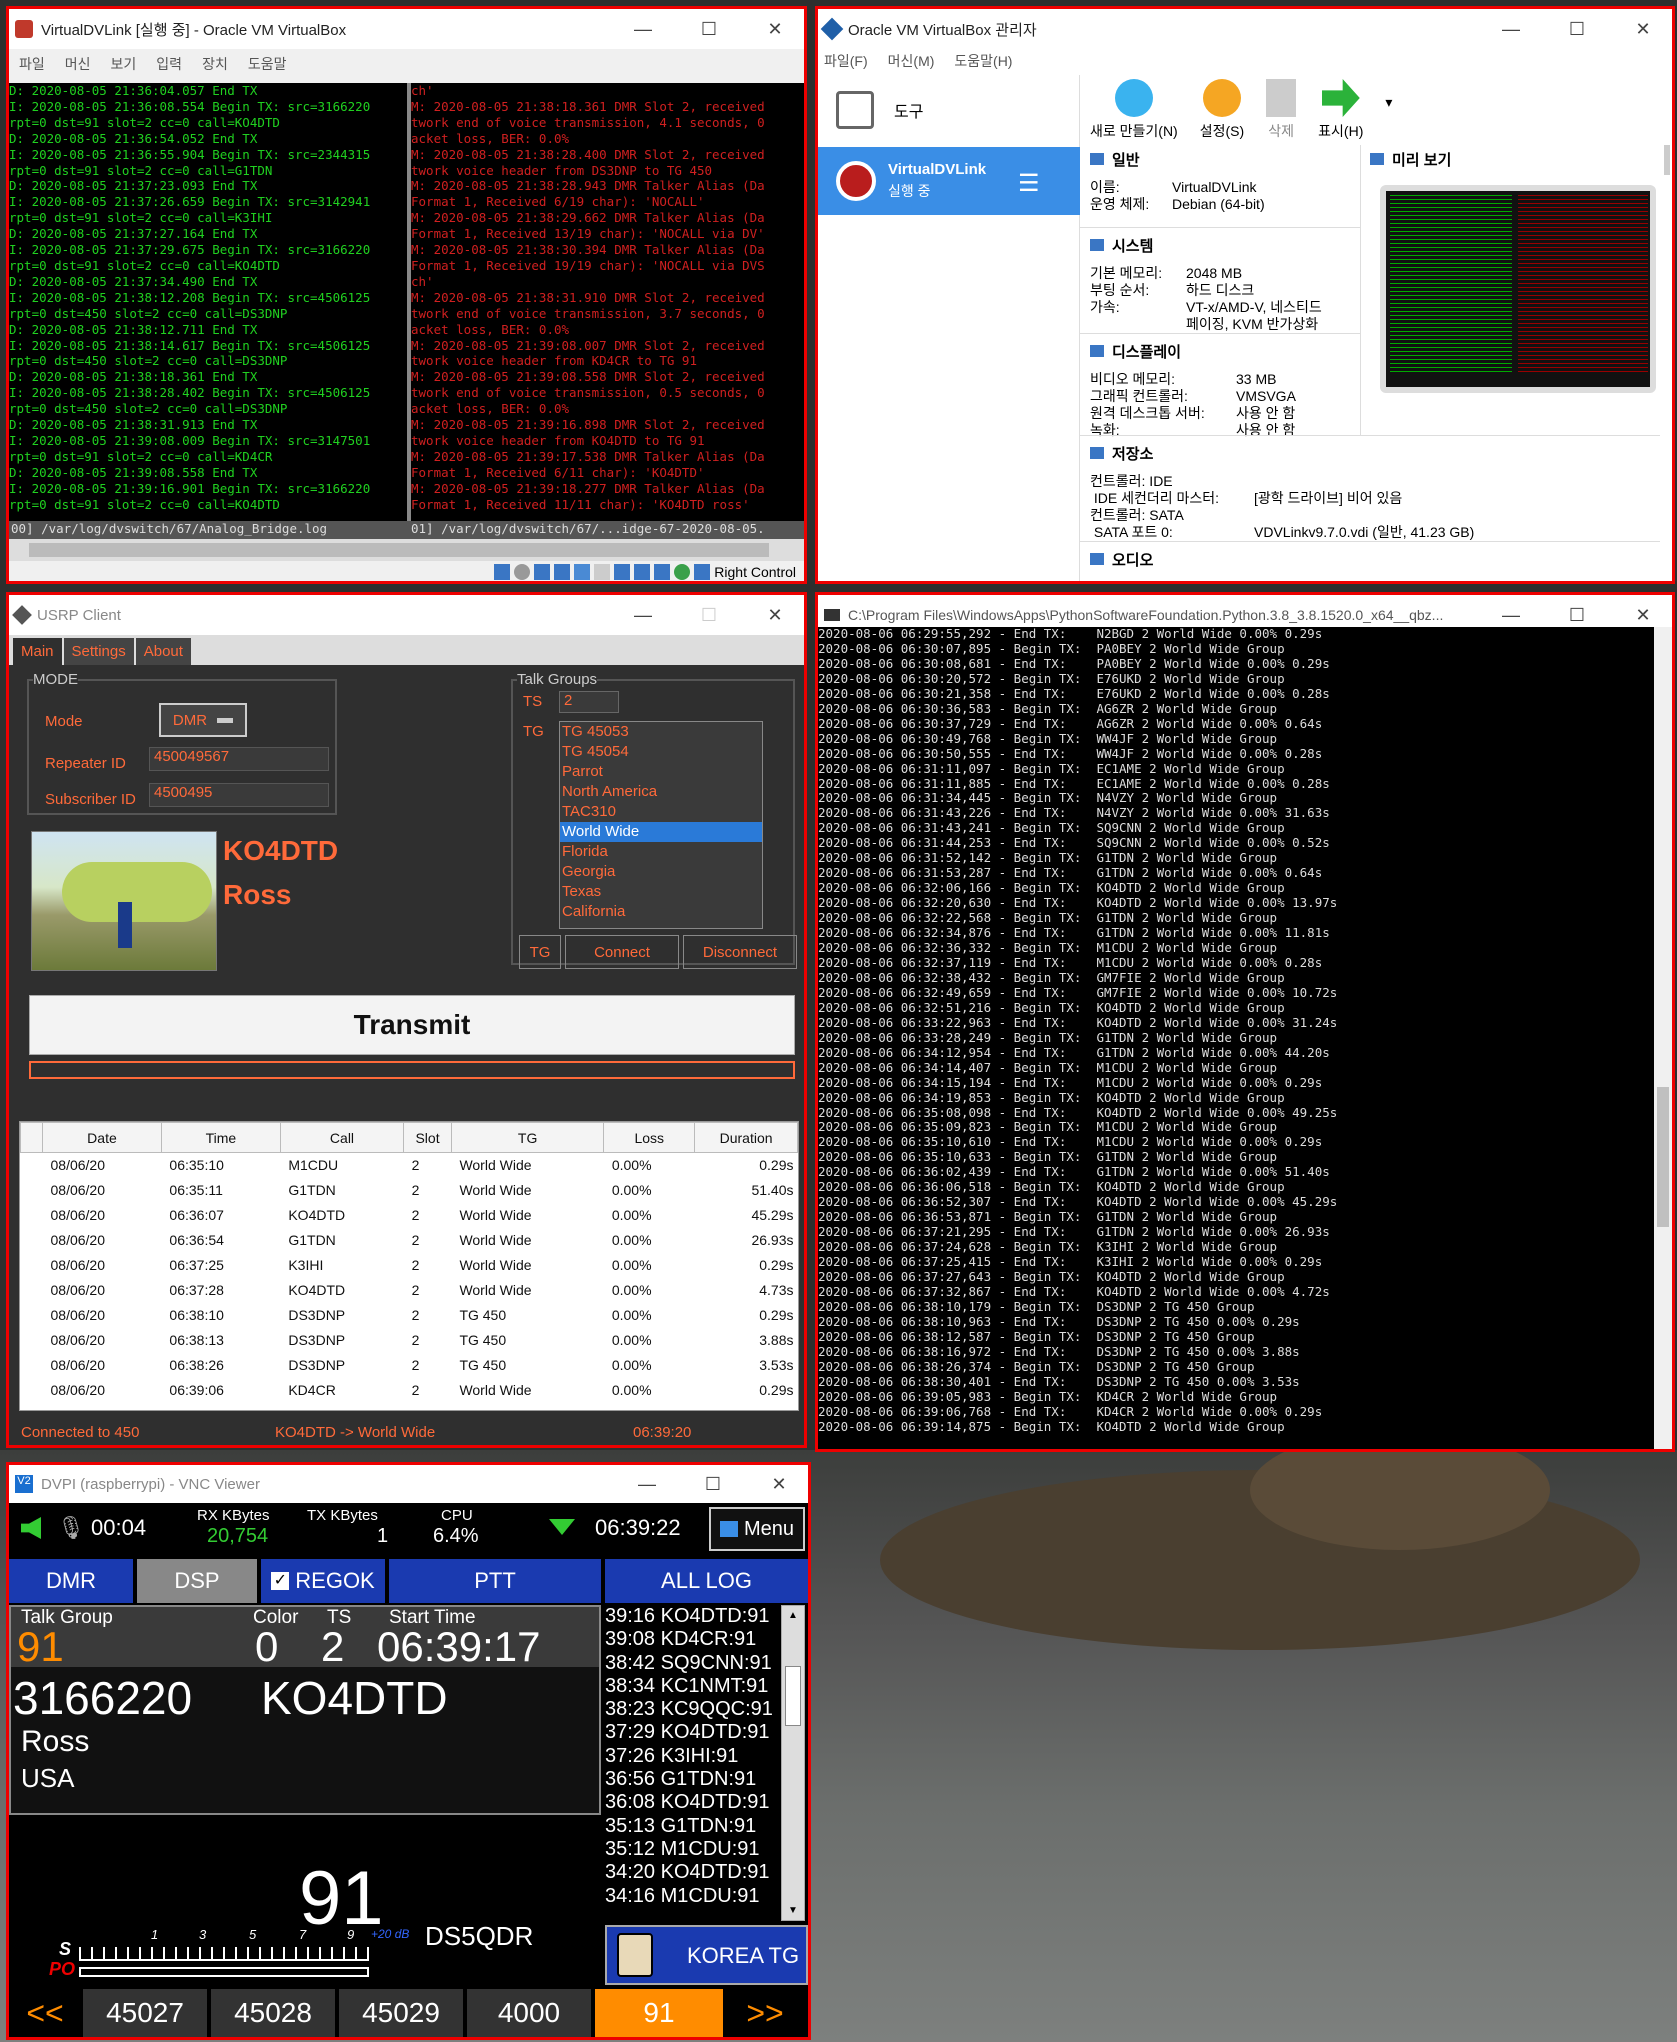 The height and width of the screenshot is (2042, 1677). I want to click on disconnect-button: Disconnect, so click(740, 952).